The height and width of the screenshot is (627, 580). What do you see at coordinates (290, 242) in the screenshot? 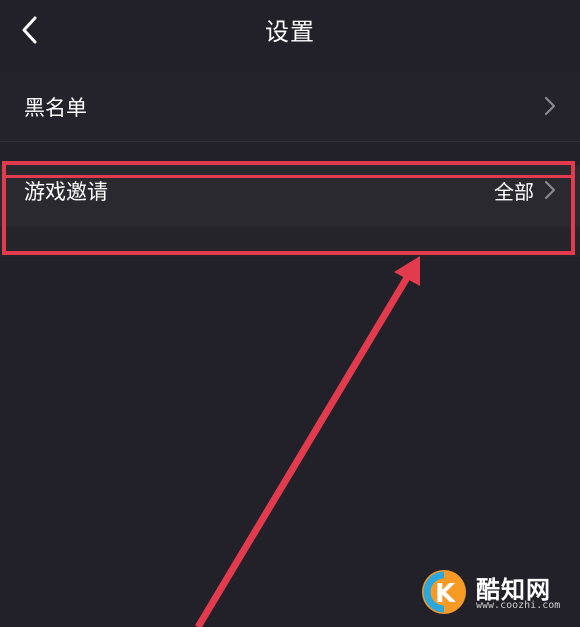
I see `row-lower-band` at bounding box center [290, 242].